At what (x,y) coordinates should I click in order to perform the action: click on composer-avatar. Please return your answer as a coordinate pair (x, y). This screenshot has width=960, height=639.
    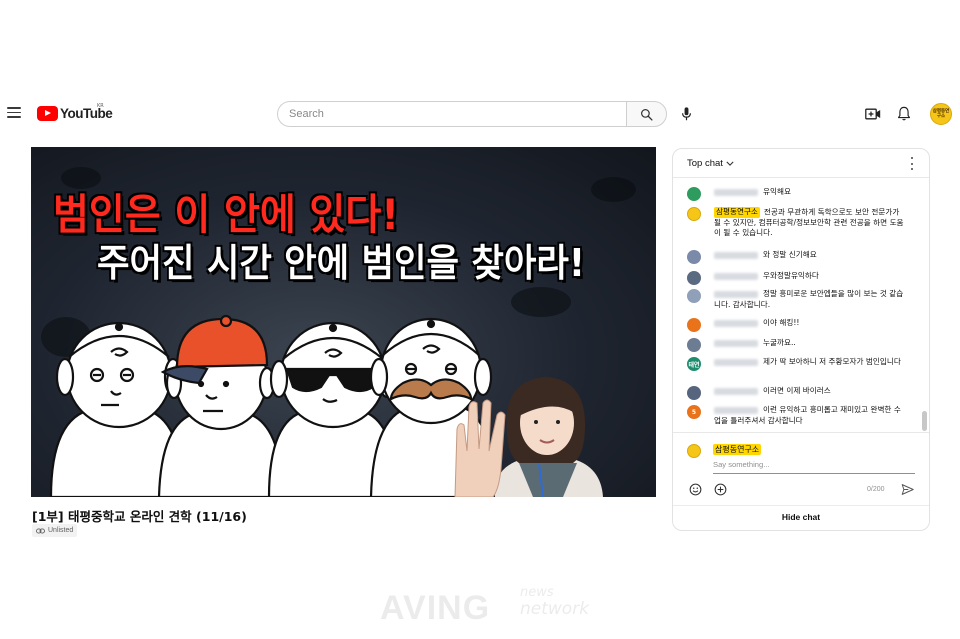
    Looking at the image, I should click on (694, 451).